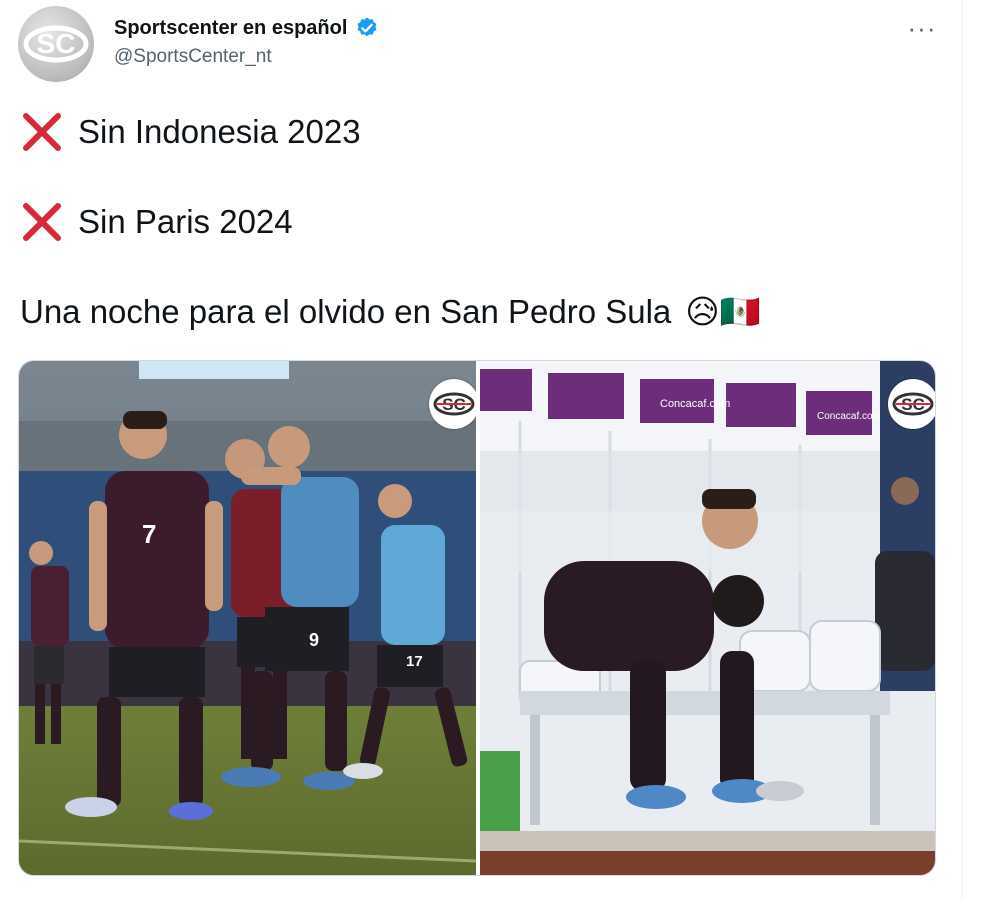 This screenshot has height=900, width=1008. What do you see at coordinates (723, 311) in the screenshot?
I see `sad-face-and-mexico-flag-emoji: 😥🇲🇽` at bounding box center [723, 311].